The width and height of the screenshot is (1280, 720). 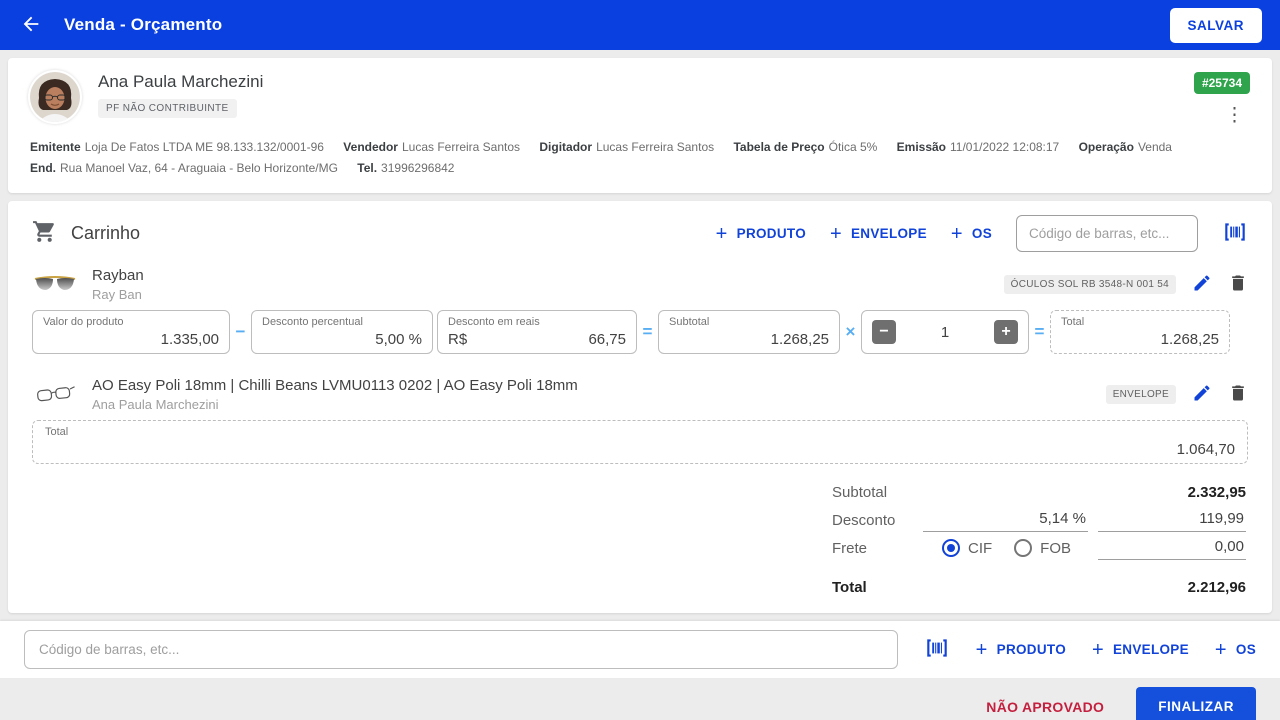 I want to click on cart-icon, so click(x=44, y=234).